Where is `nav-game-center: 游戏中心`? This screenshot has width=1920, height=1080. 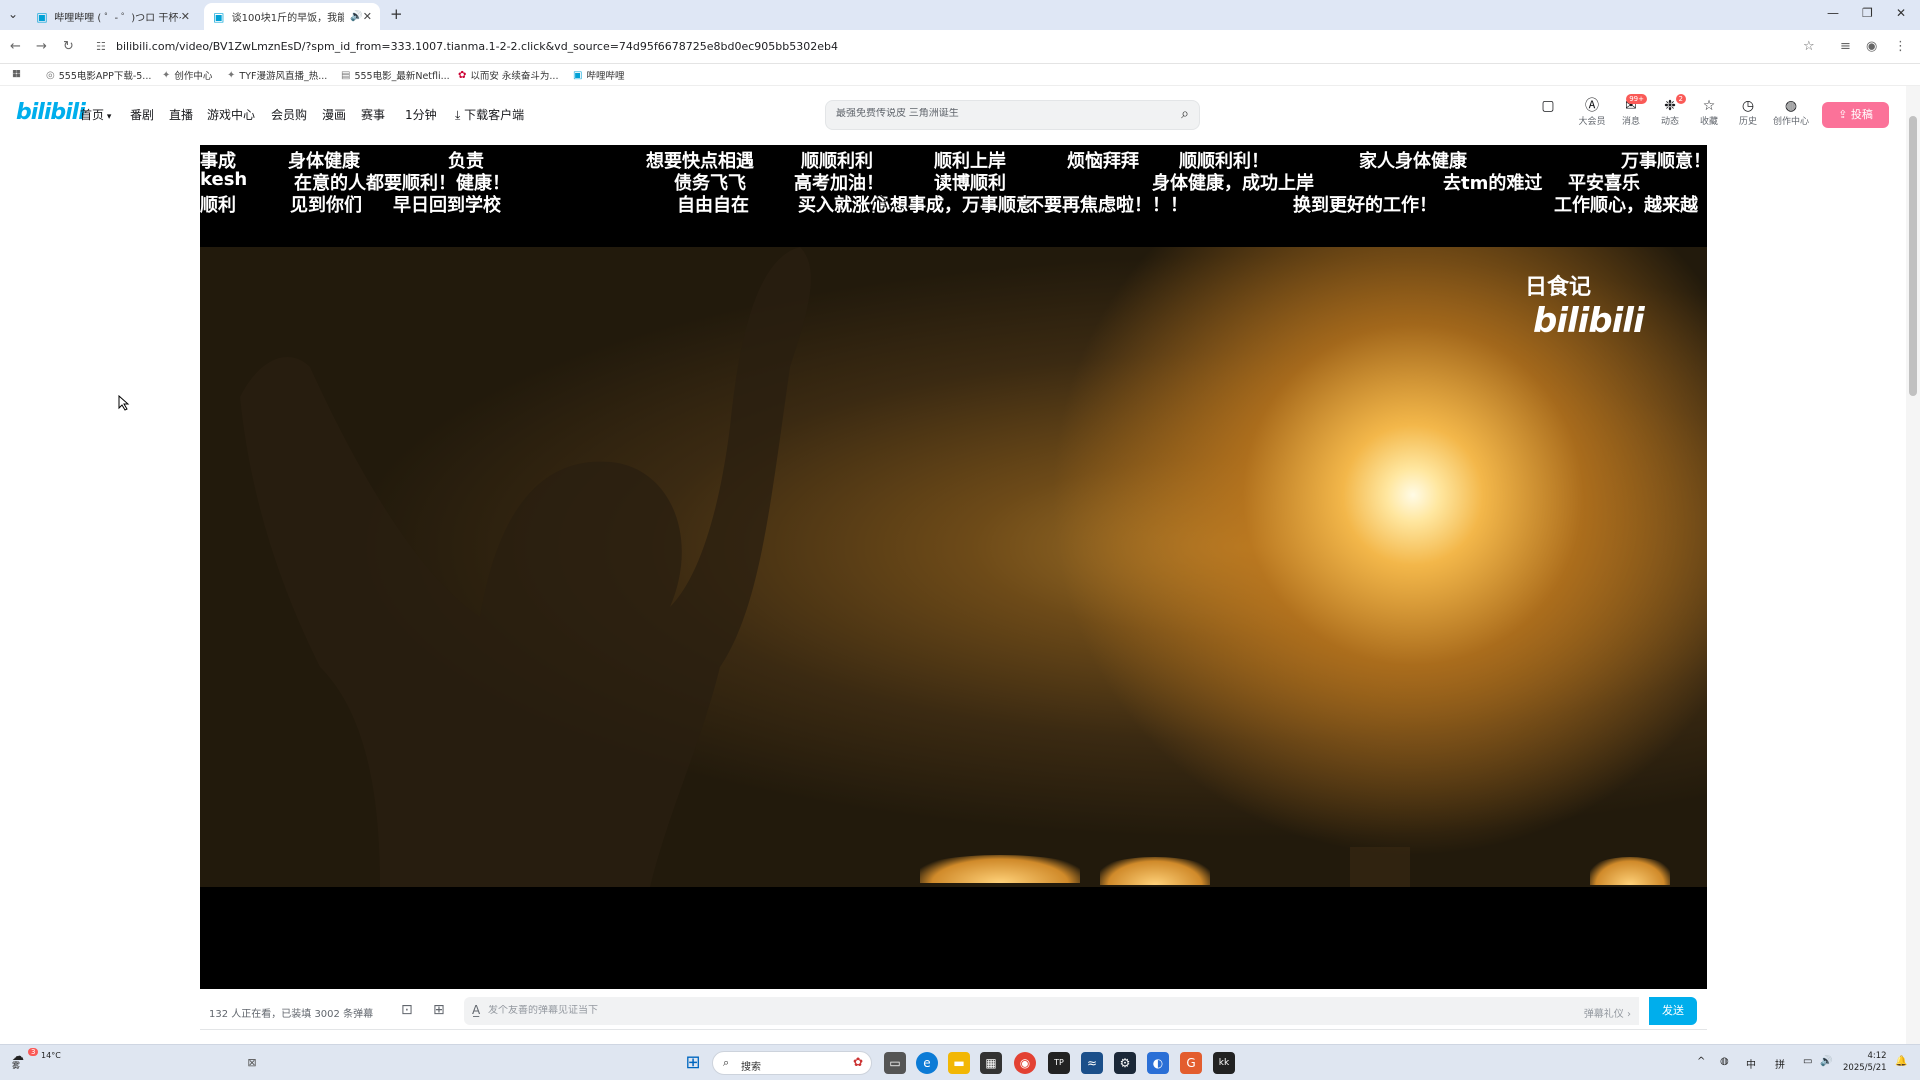
nav-game-center: 游戏中心 is located at coordinates (231, 114).